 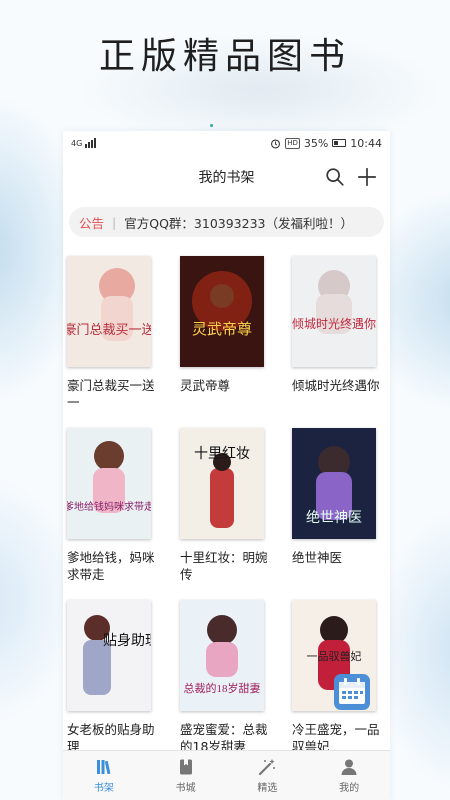 I want to click on notice-text: 官方QQ群：310393233（发福利啦！）, so click(x=238, y=223).